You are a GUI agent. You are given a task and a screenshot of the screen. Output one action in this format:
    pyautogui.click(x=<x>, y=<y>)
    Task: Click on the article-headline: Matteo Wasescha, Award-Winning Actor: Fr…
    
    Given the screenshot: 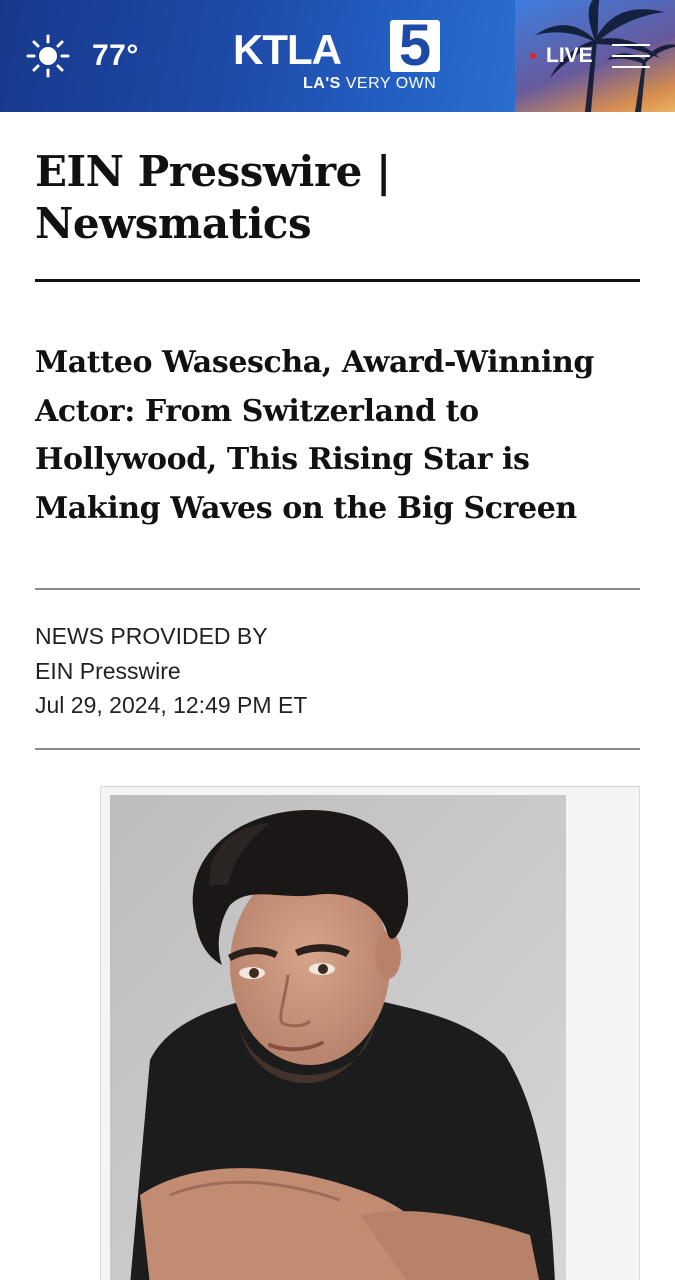 What is the action you would take?
    pyautogui.click(x=314, y=435)
    